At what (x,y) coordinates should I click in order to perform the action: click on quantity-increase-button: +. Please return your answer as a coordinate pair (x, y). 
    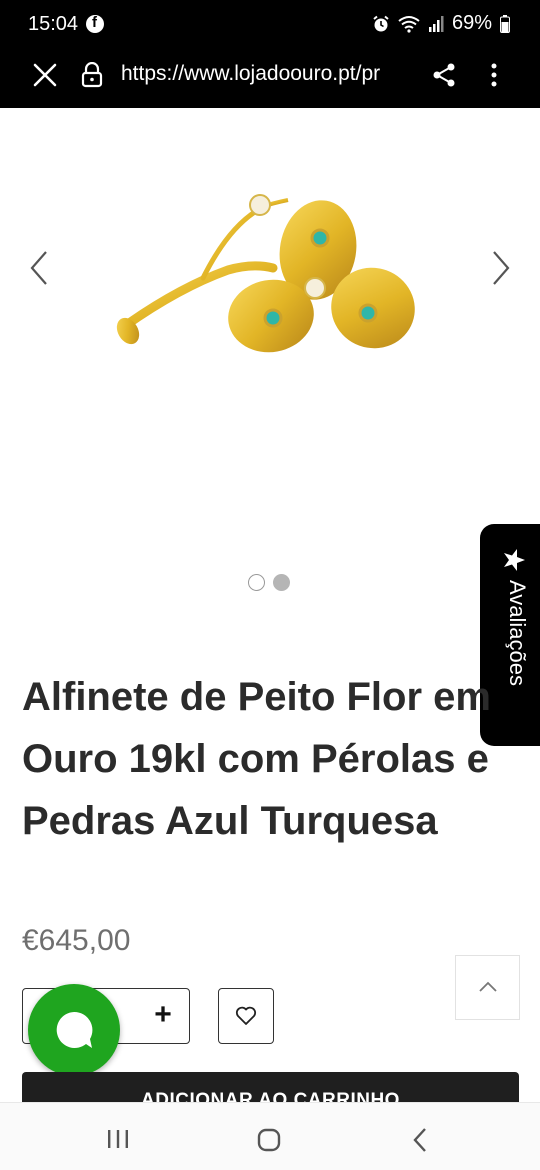
    Looking at the image, I should click on (163, 1015).